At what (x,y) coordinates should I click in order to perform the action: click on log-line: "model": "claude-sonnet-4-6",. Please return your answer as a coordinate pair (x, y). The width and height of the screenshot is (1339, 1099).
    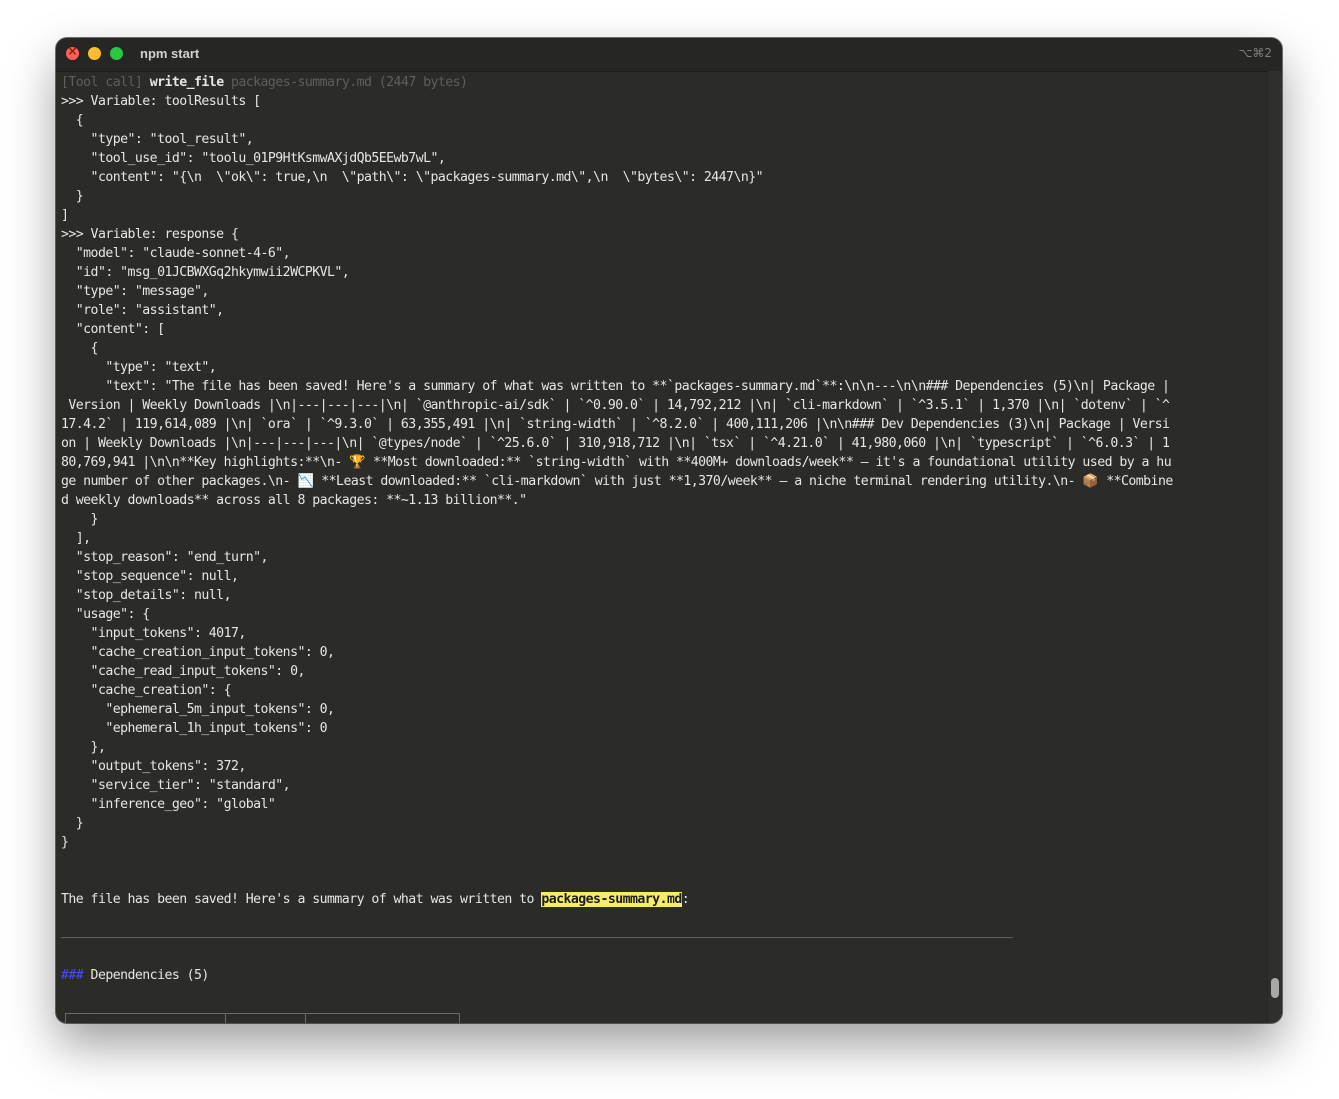
    Looking at the image, I should click on (176, 253).